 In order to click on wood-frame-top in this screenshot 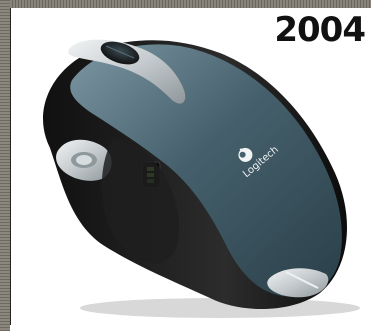, I will do `click(185, 4)`.